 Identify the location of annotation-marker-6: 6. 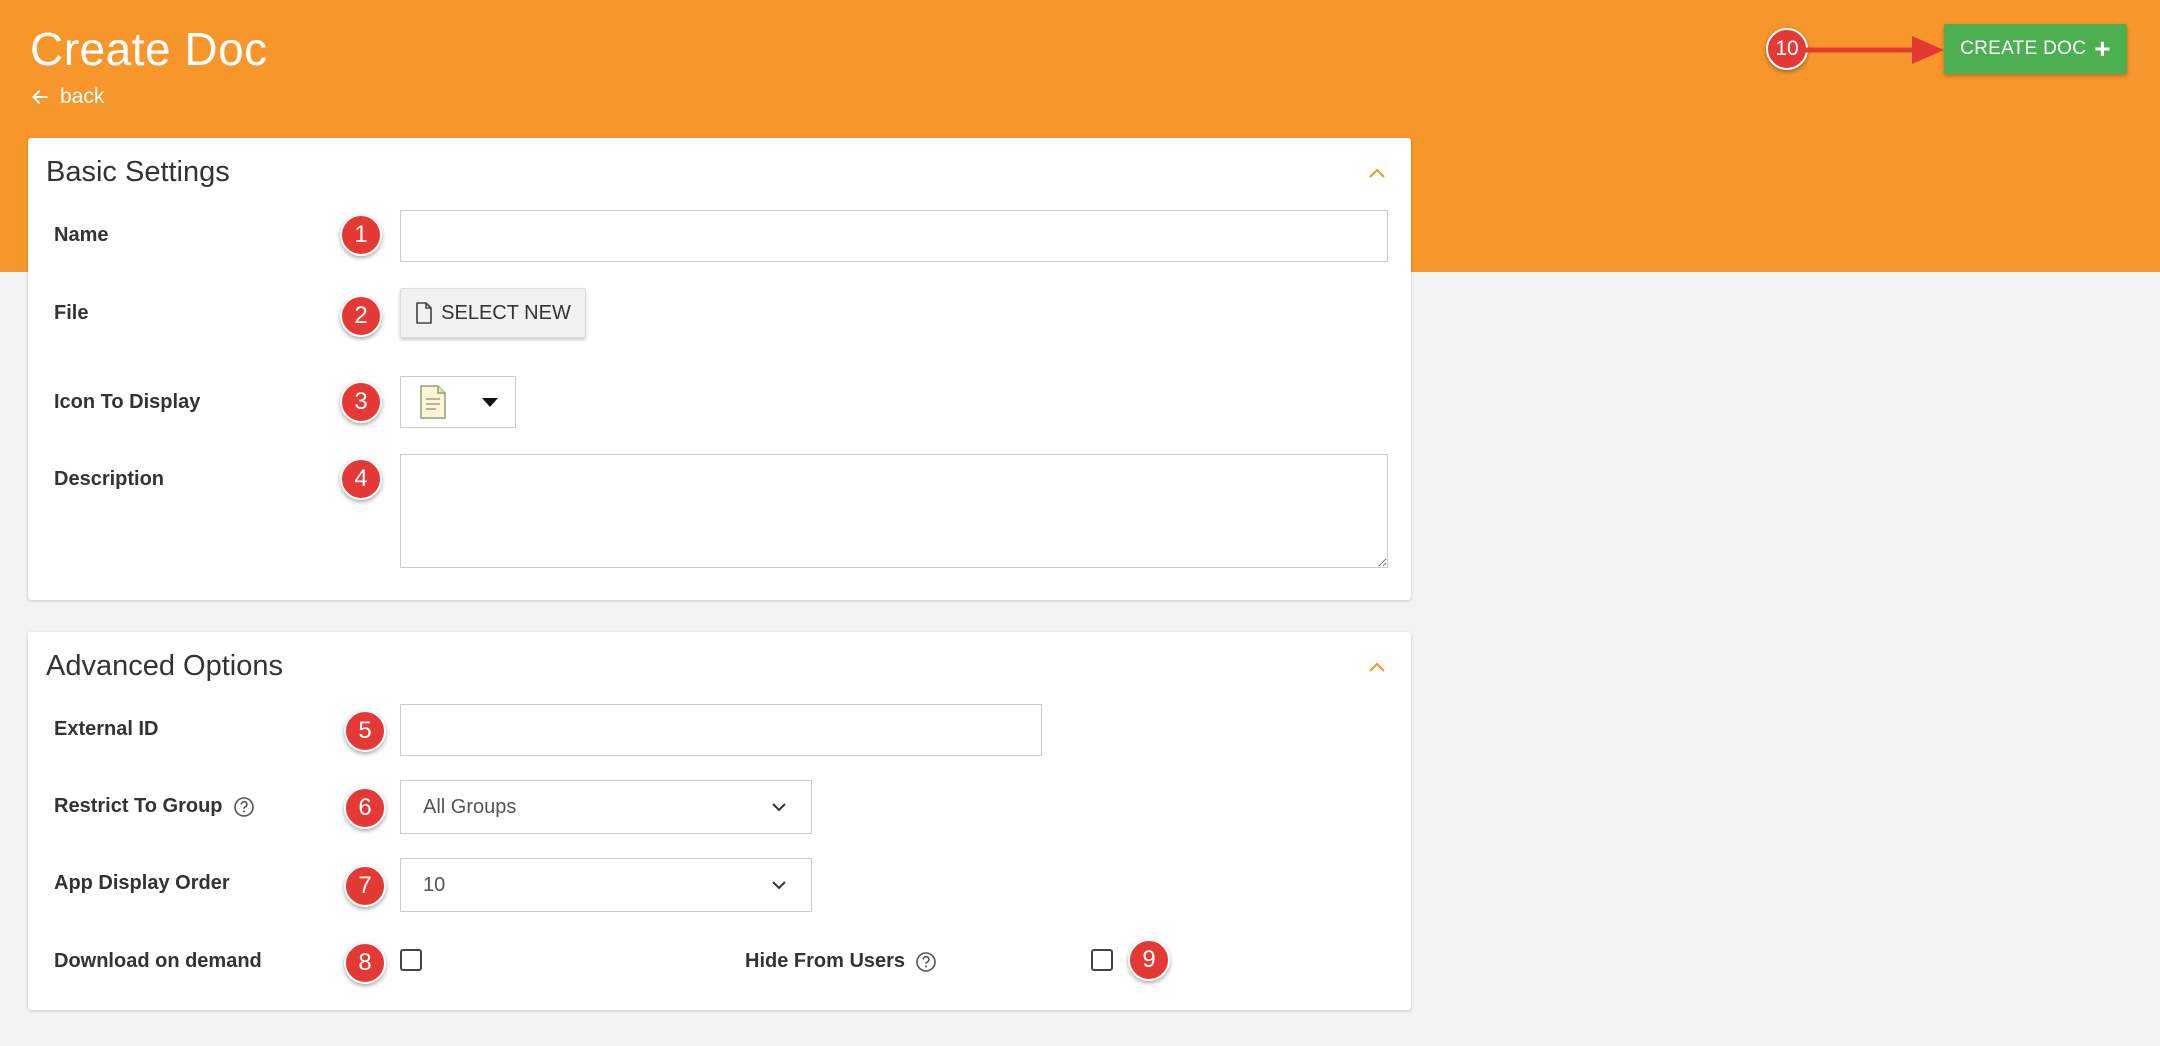
(365, 808).